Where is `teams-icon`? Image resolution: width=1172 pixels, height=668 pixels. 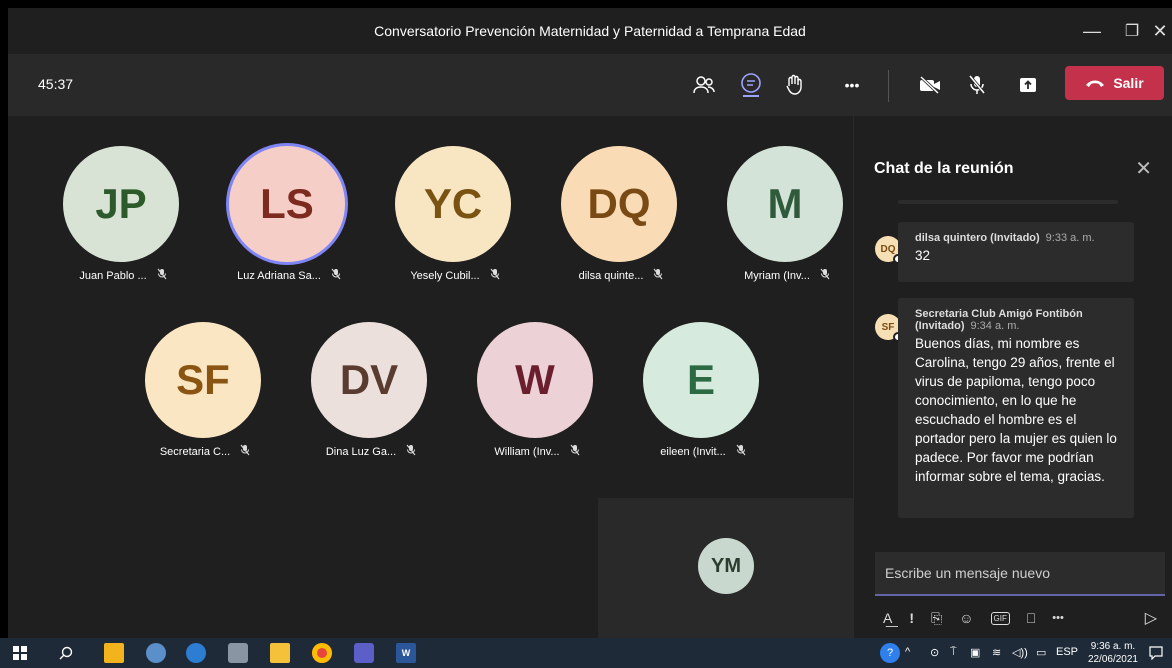 teams-icon is located at coordinates (364, 653).